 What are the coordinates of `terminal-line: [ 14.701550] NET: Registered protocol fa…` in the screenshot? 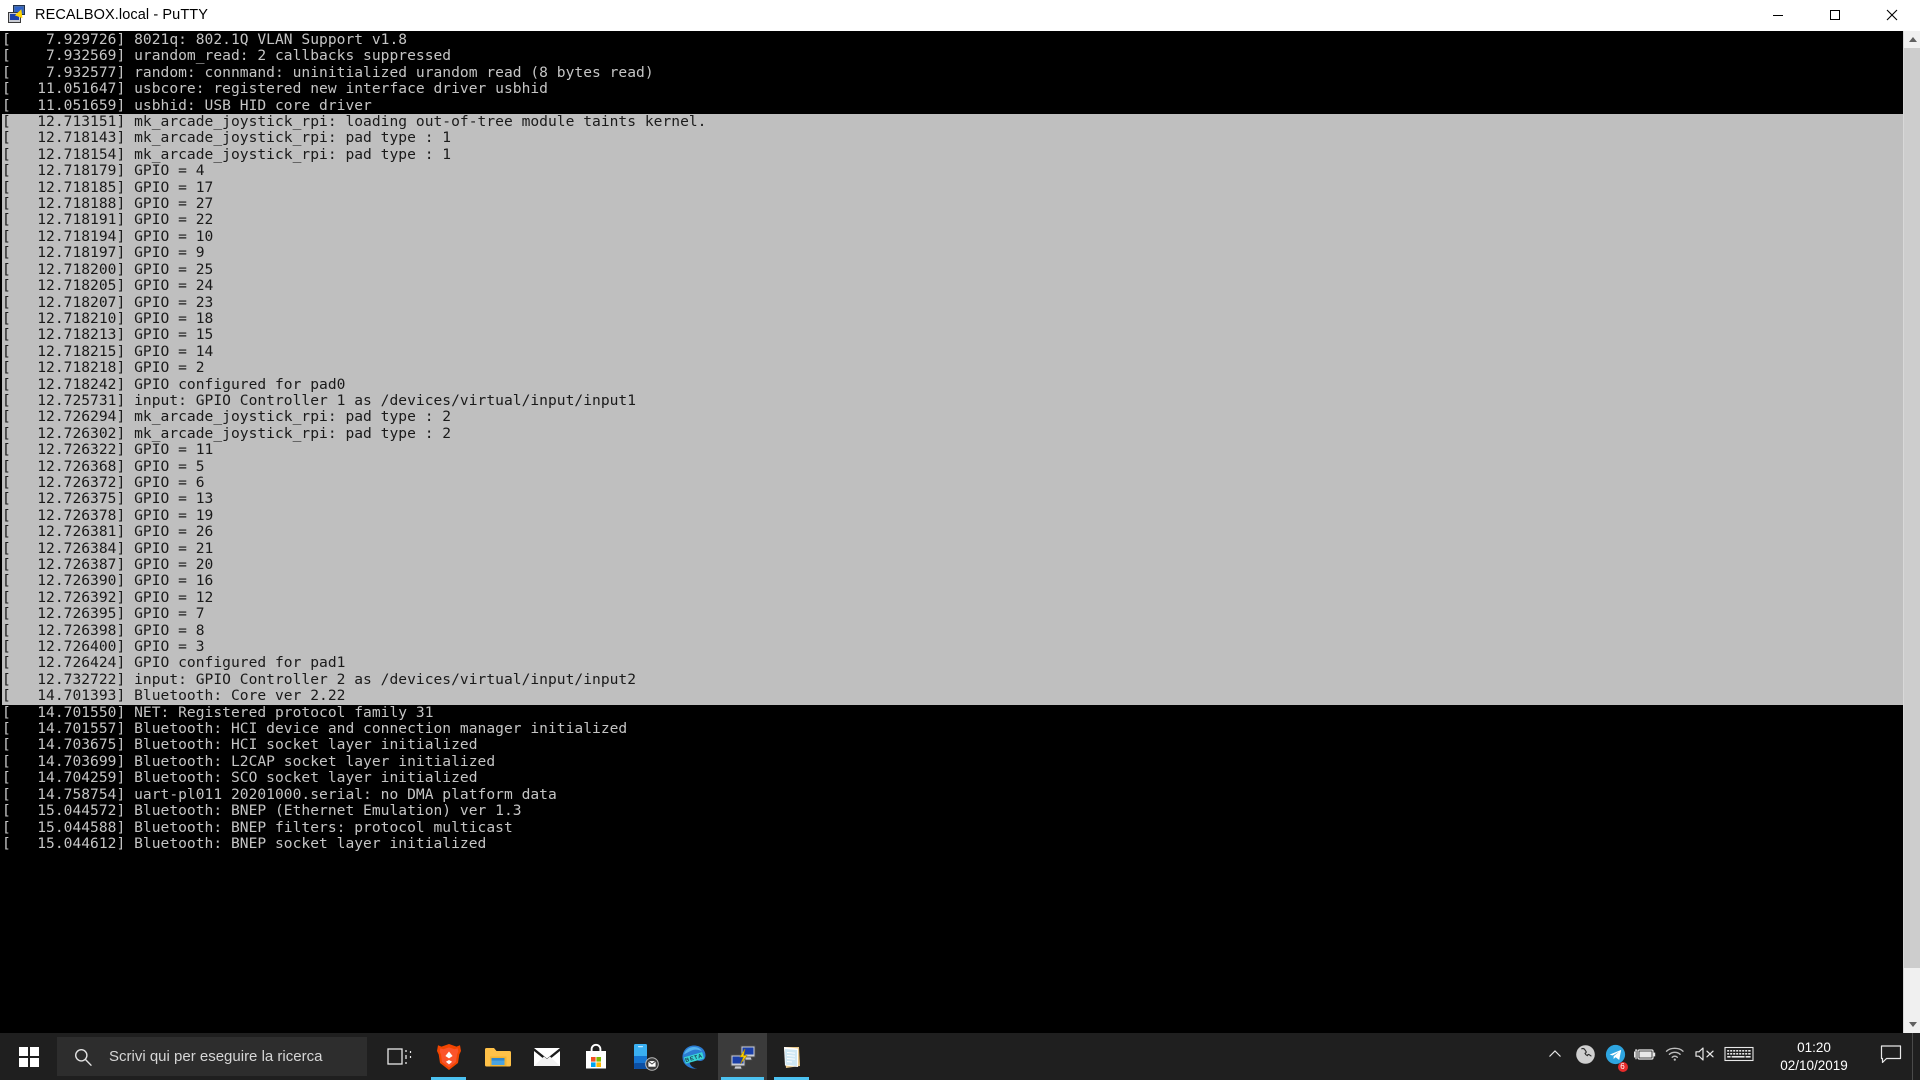 It's located at (218, 712).